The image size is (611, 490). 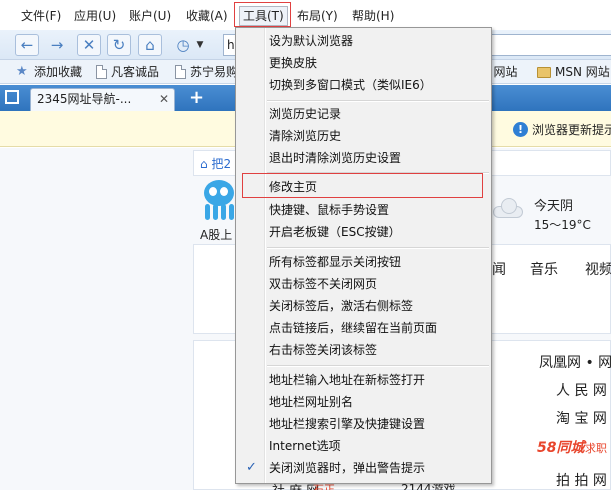 What do you see at coordinates (363, 158) in the screenshot?
I see `menu-item-clear-on-exit: 退出时清除浏览历史设置` at bounding box center [363, 158].